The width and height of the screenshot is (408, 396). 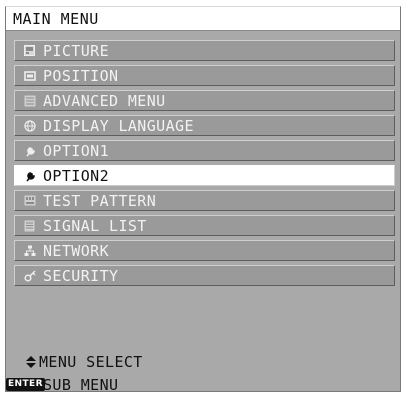 What do you see at coordinates (204, 125) in the screenshot?
I see `menu-item-display-language: DISPLAY LANGUAGE` at bounding box center [204, 125].